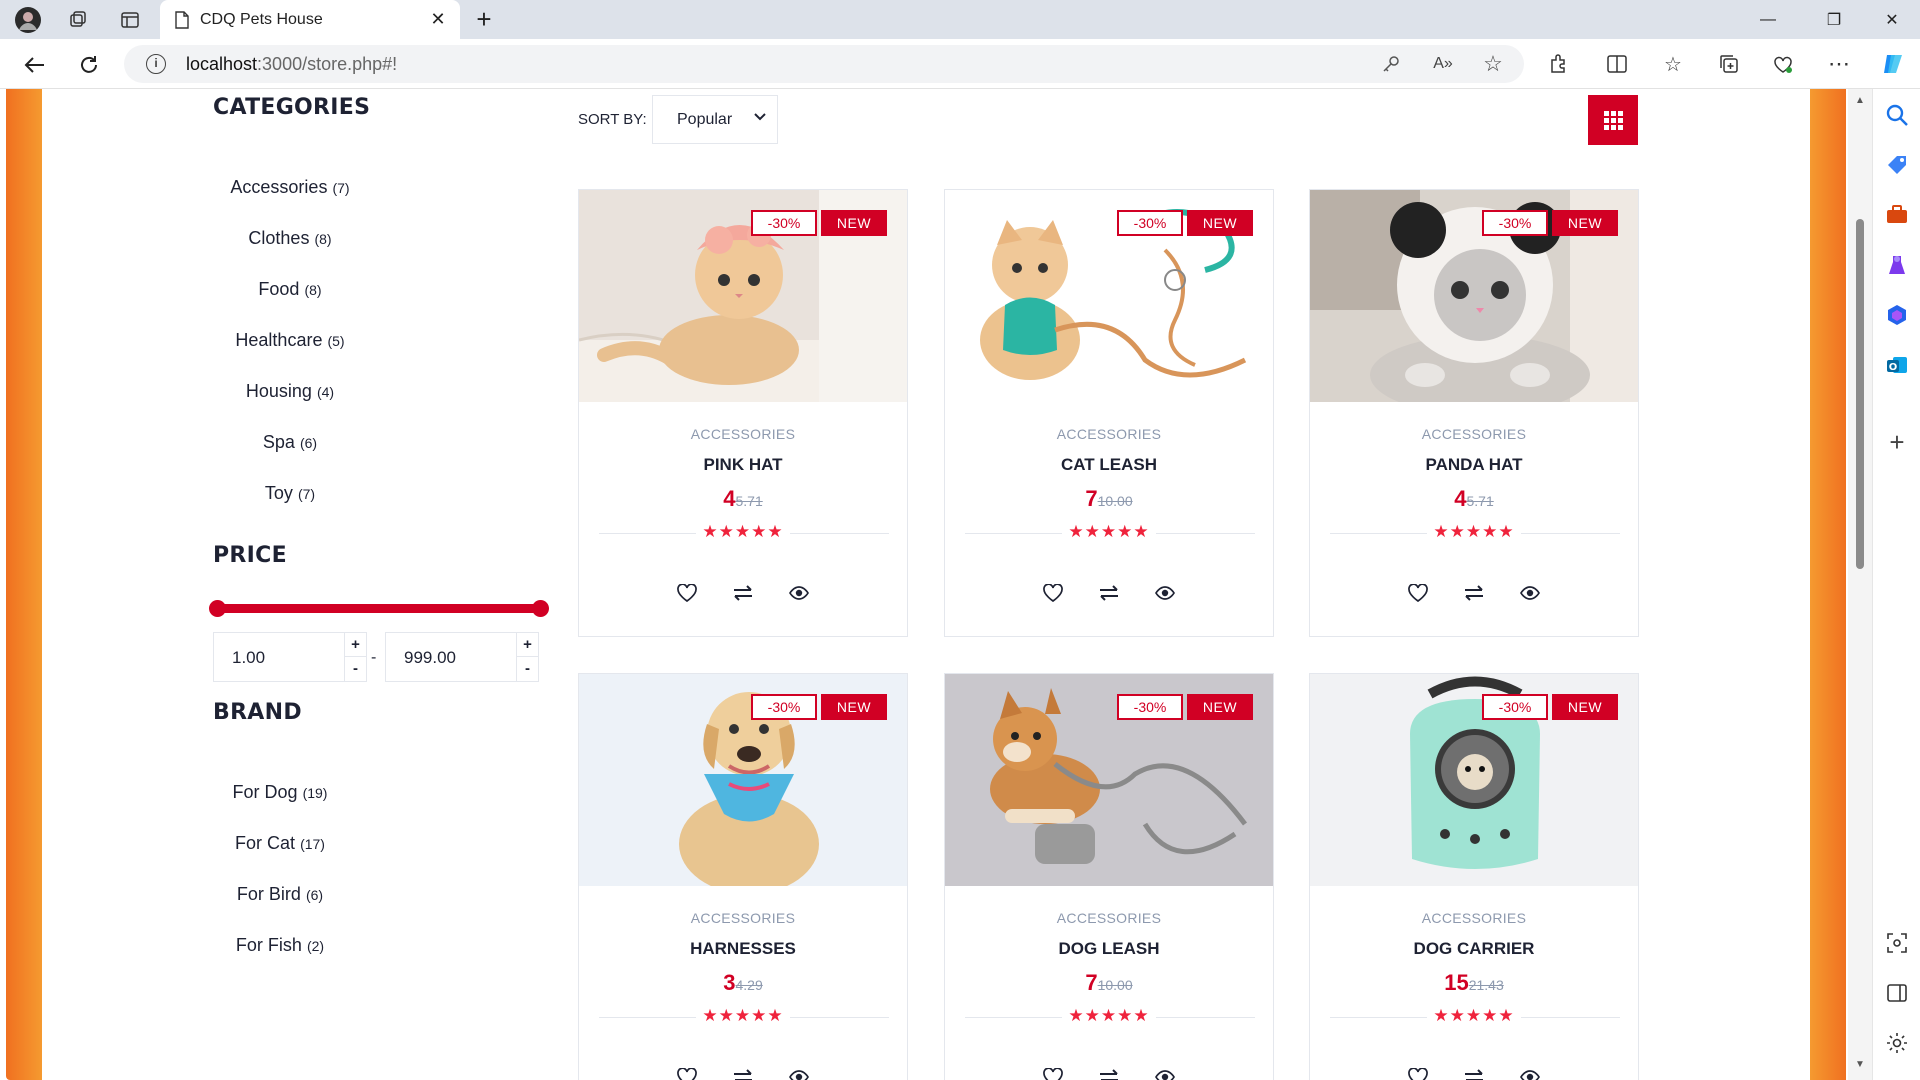 The height and width of the screenshot is (1080, 1920). I want to click on product-rating: ★★★★★, so click(1109, 1016).